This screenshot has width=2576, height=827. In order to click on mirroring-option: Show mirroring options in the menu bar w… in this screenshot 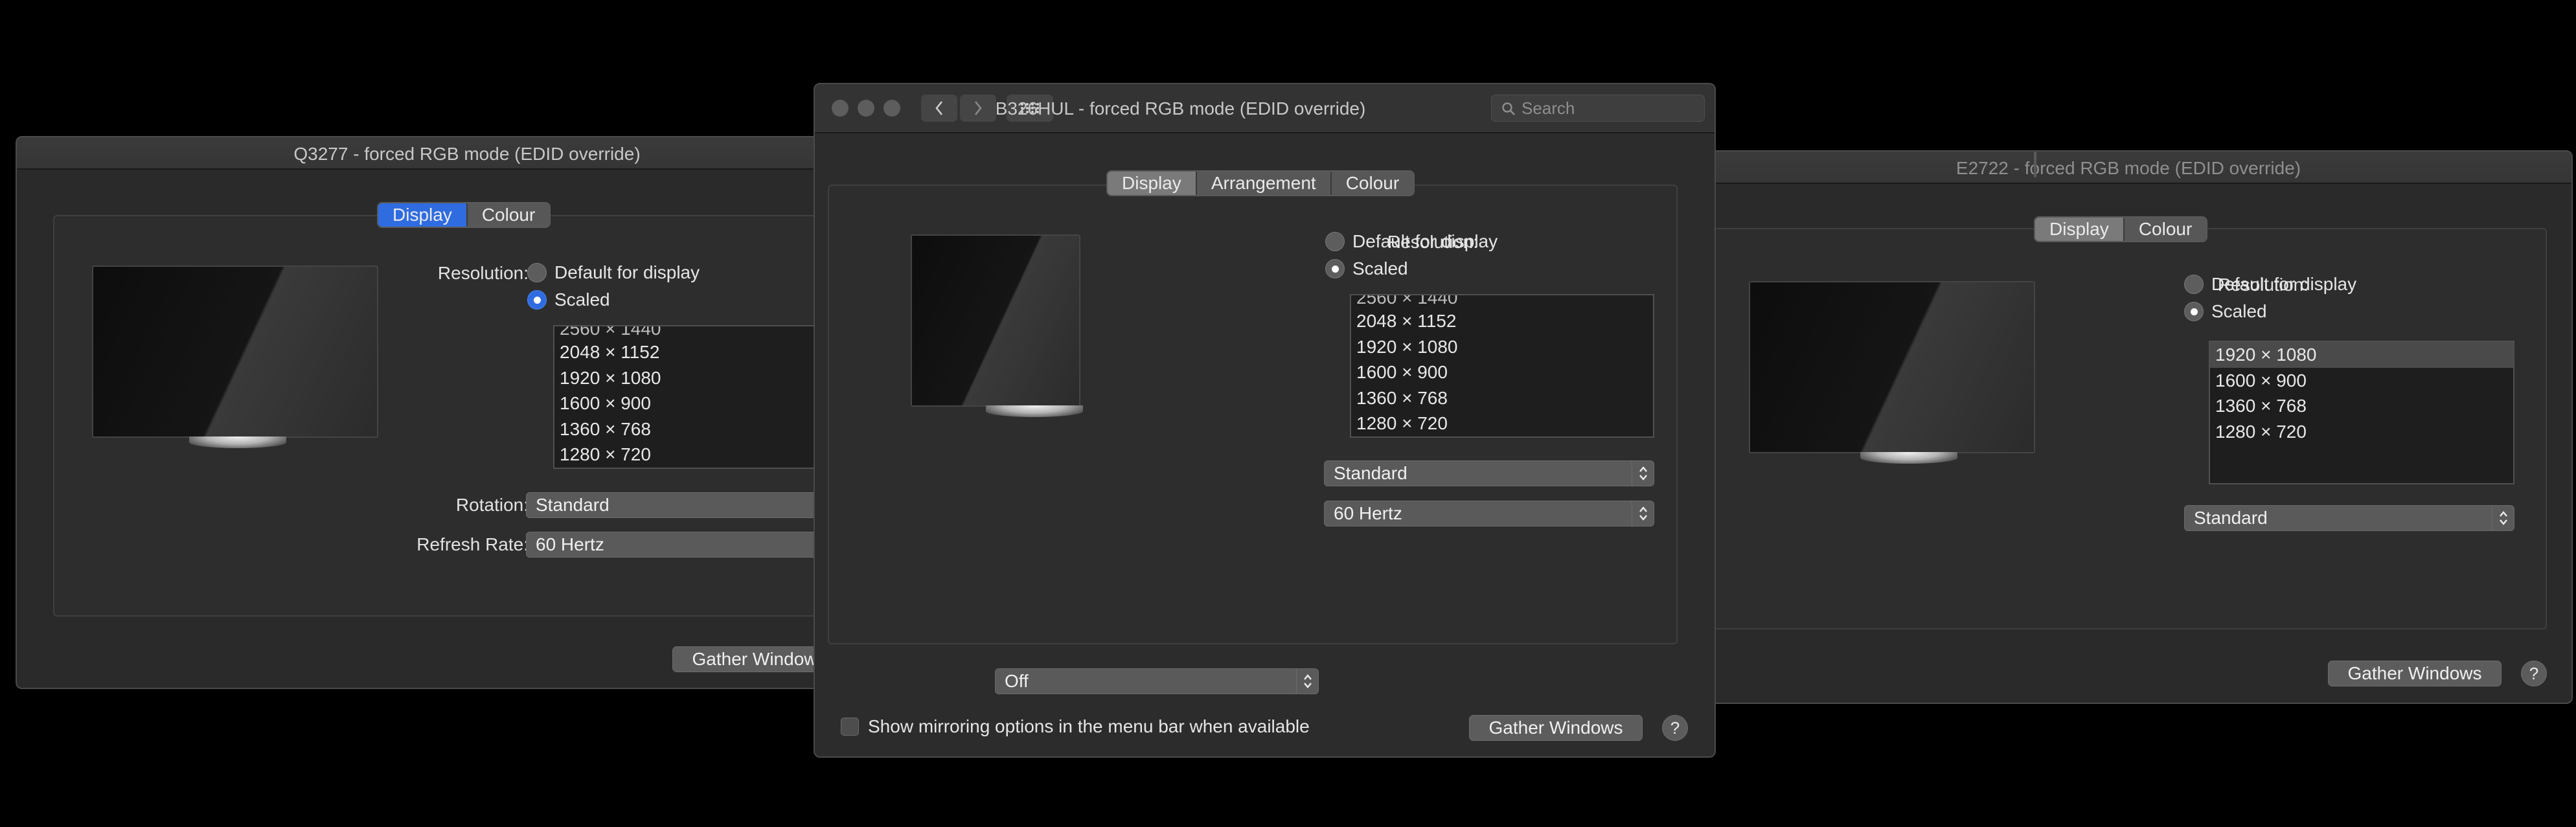, I will do `click(1076, 726)`.